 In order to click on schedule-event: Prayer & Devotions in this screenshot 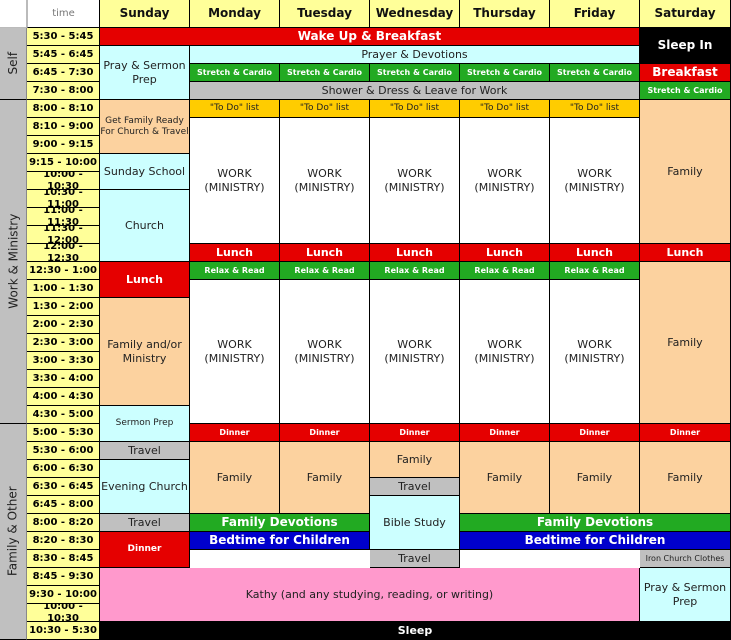, I will do `click(415, 55)`.